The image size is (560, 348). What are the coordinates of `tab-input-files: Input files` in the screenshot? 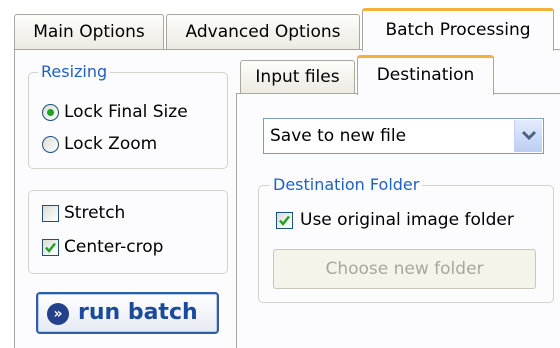 It's located at (297, 77).